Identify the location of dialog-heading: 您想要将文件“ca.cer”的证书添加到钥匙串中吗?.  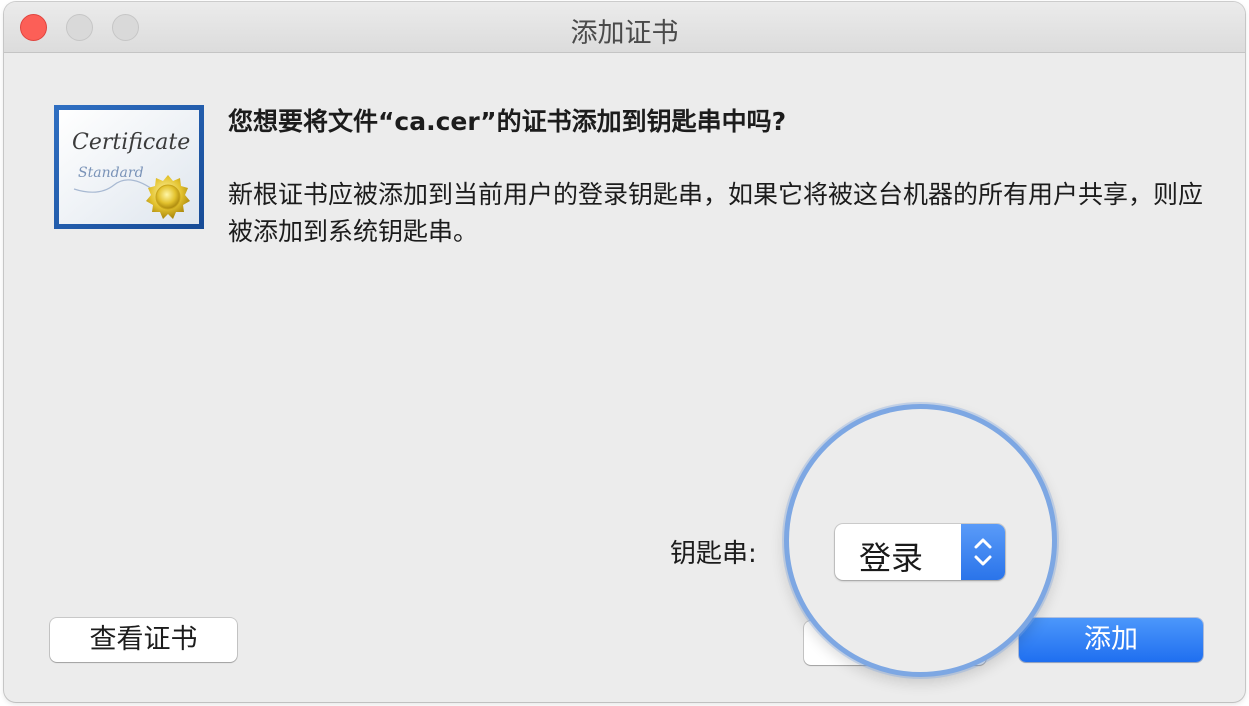
(507, 121).